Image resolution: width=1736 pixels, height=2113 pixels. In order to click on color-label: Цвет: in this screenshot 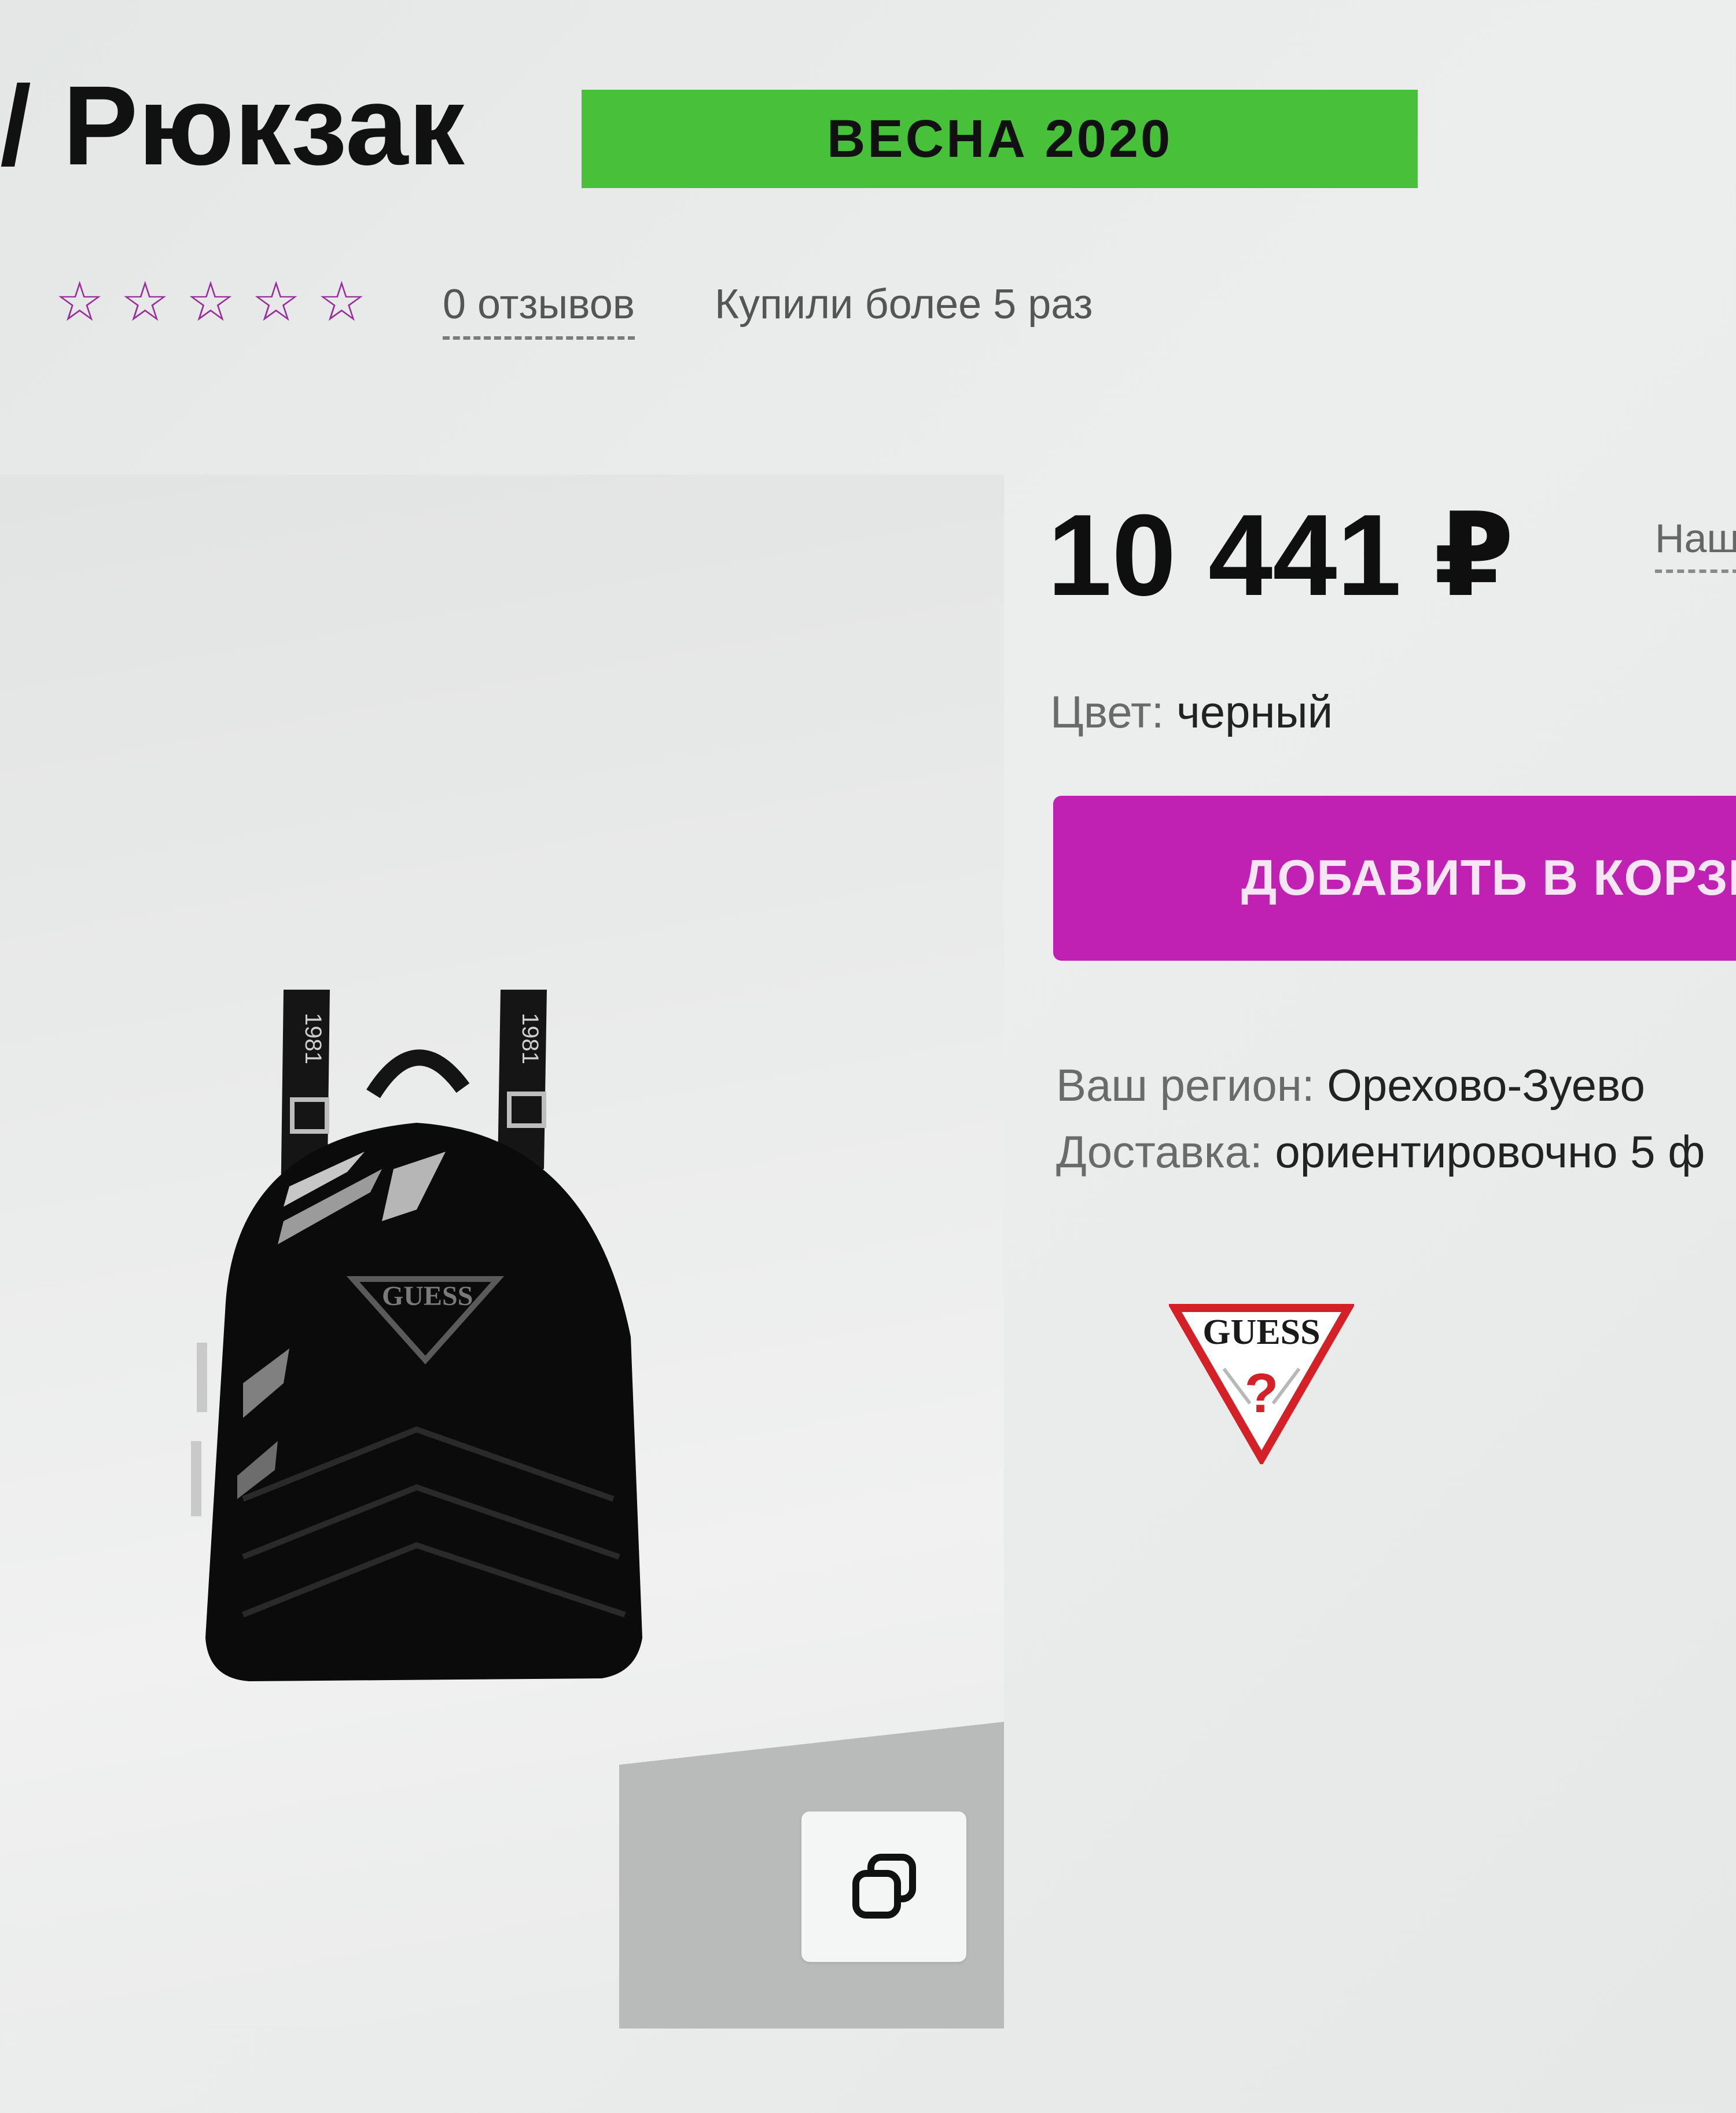, I will do `click(1107, 711)`.